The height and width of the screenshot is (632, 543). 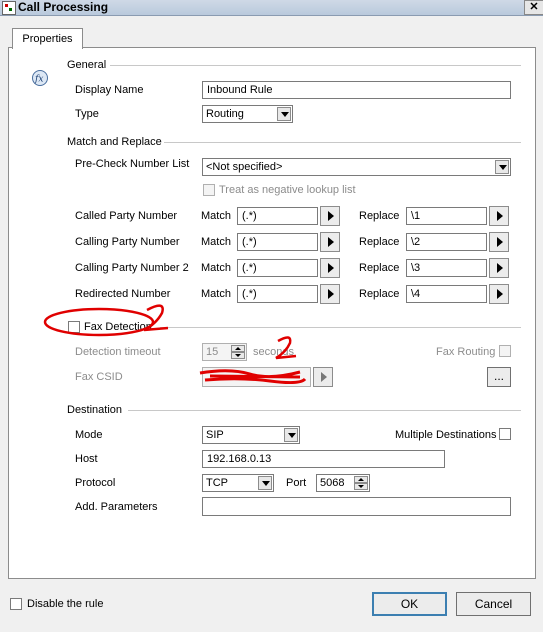 What do you see at coordinates (446, 216) in the screenshot?
I see `called-party-replace-field: \1` at bounding box center [446, 216].